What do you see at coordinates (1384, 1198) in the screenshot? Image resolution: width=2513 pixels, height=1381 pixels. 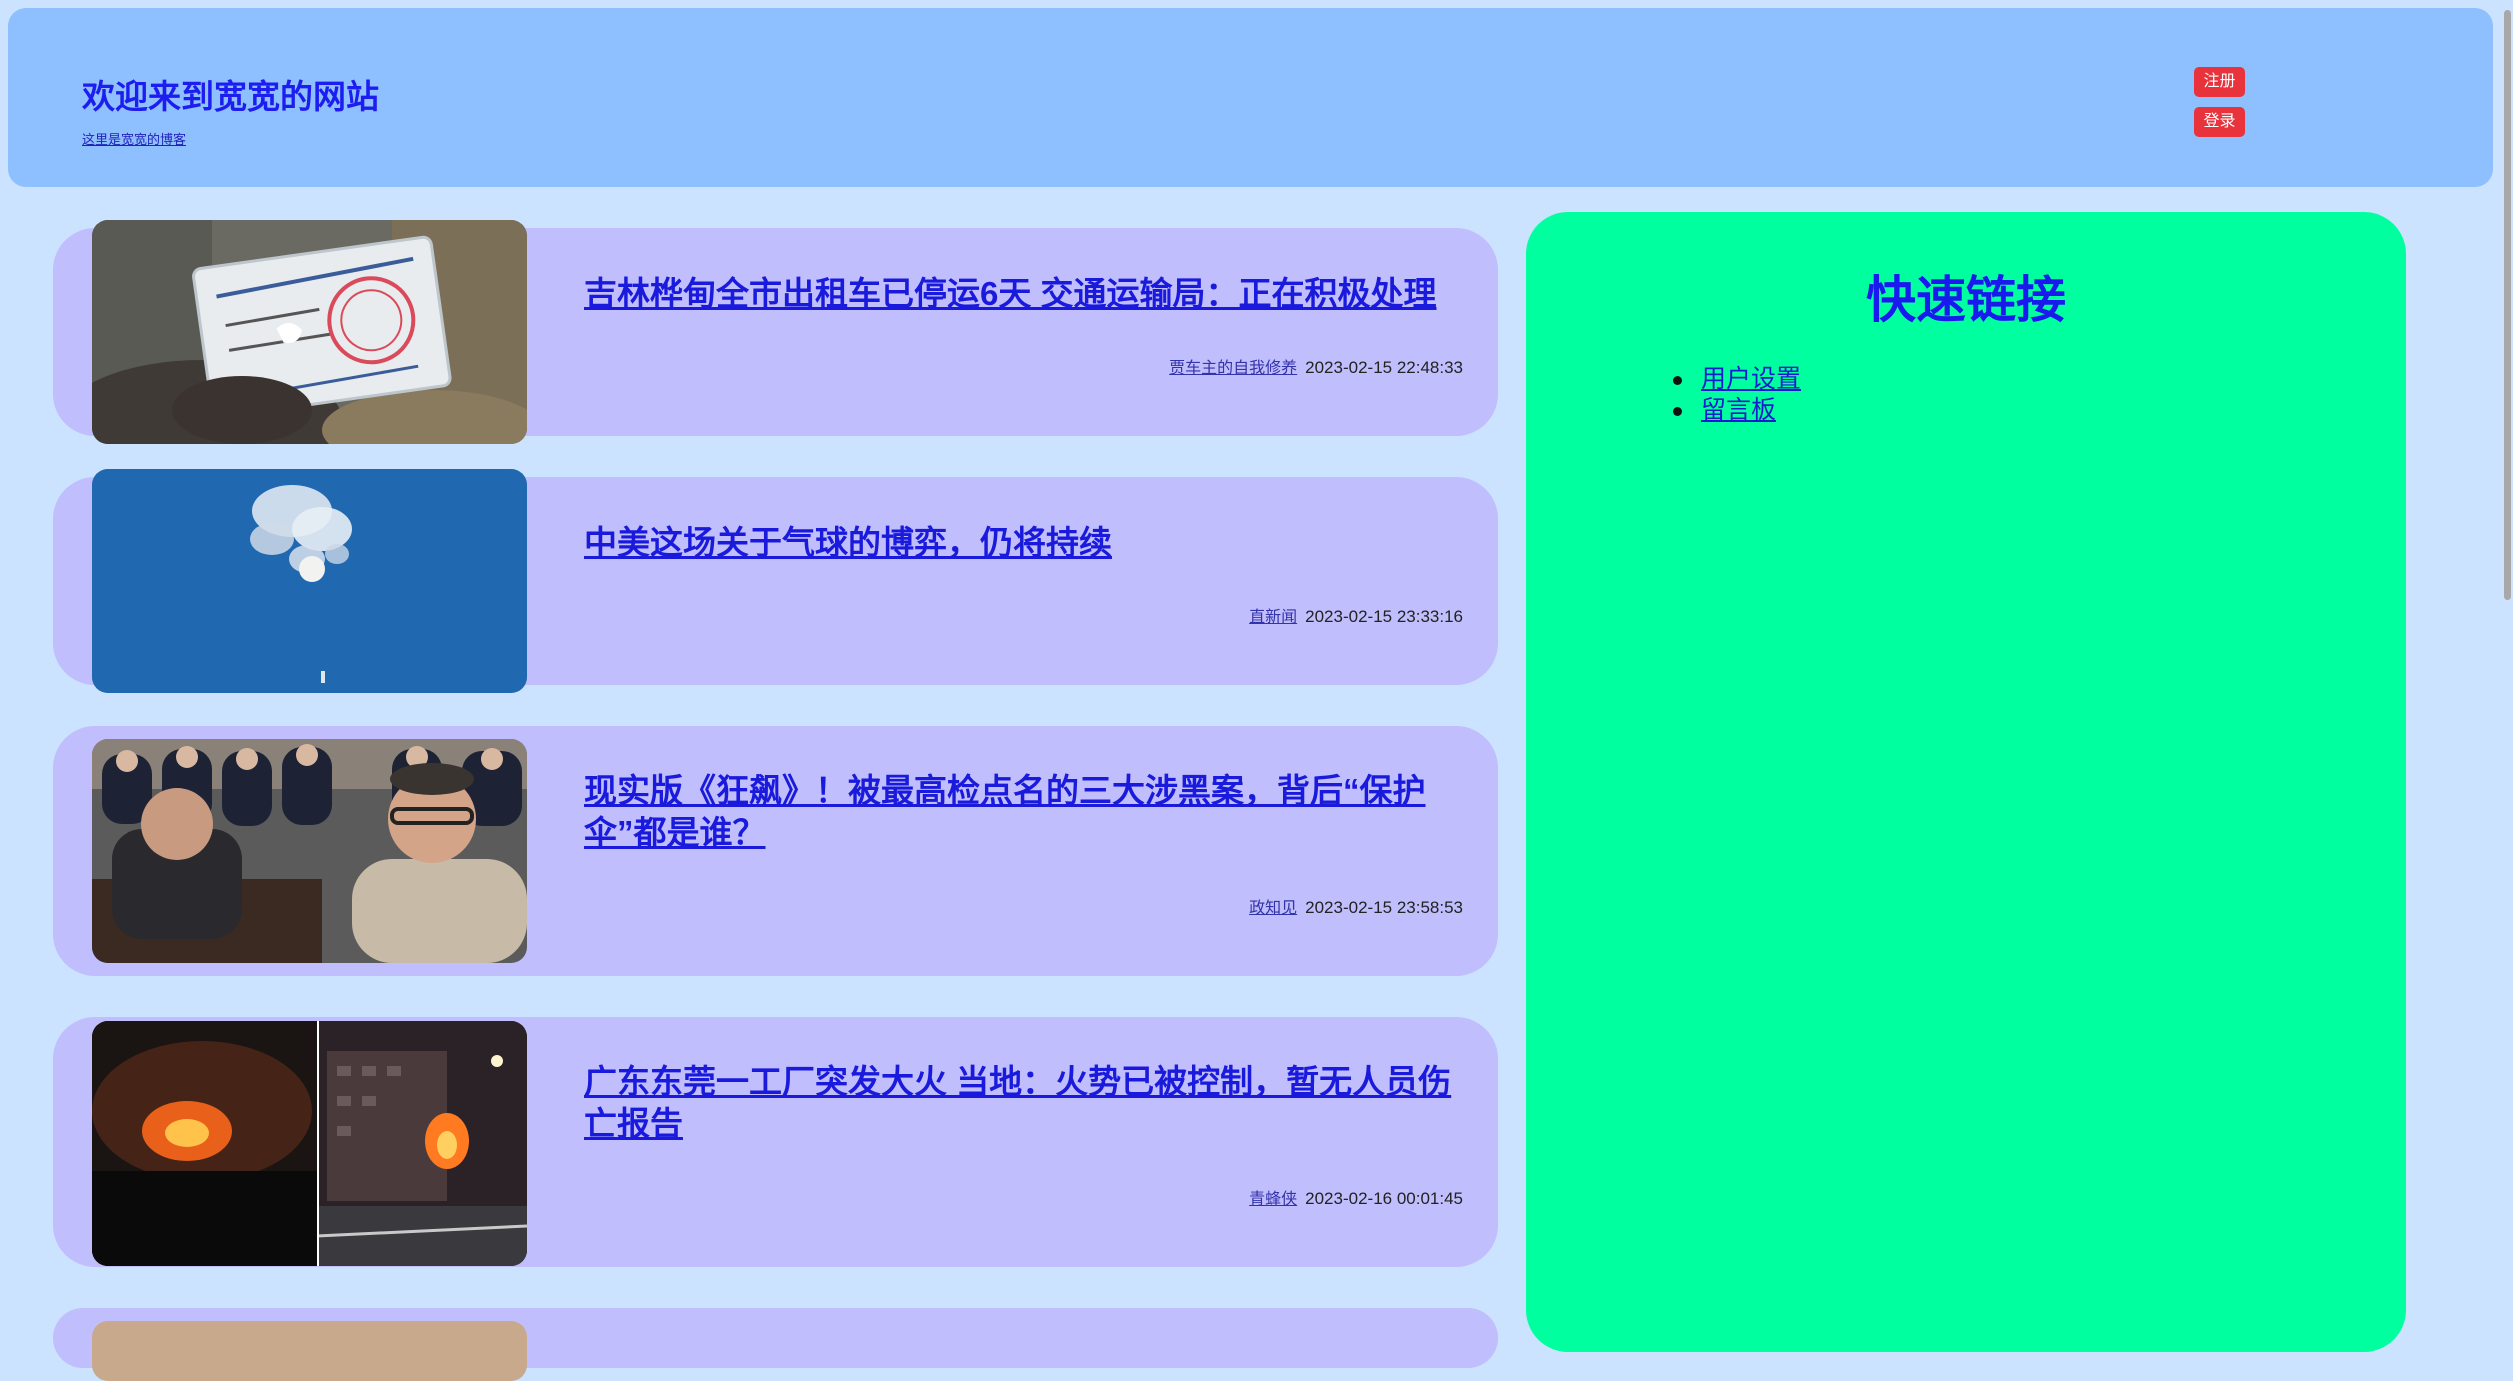 I see `article-timestamp: 2023-02-16 00:01:45` at bounding box center [1384, 1198].